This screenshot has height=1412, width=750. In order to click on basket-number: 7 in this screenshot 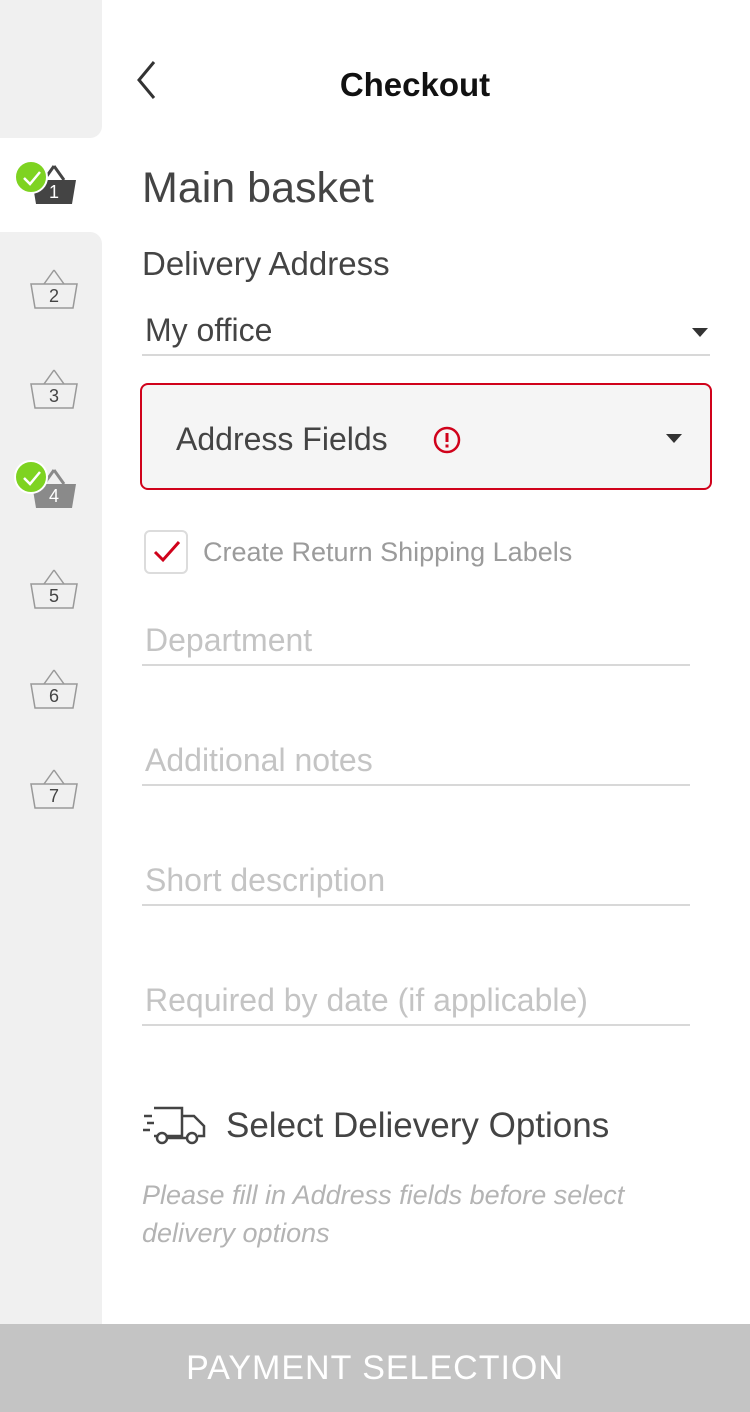, I will do `click(53, 796)`.